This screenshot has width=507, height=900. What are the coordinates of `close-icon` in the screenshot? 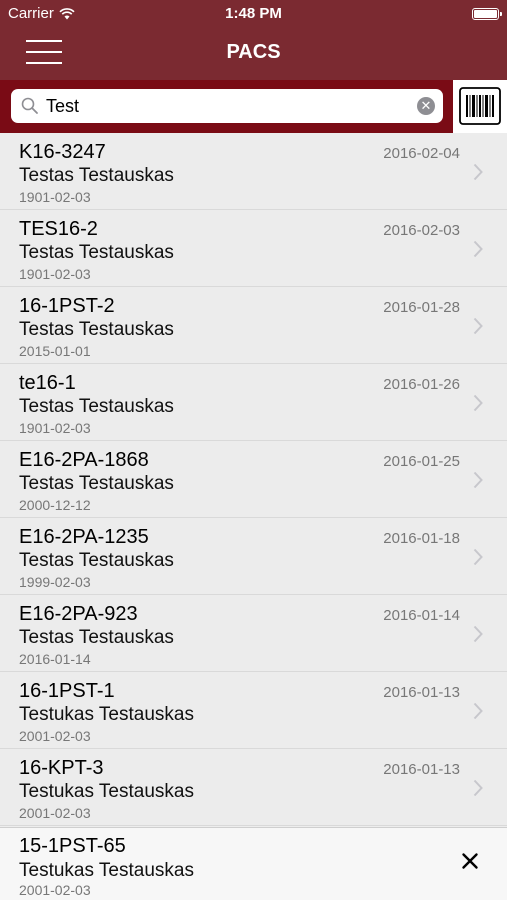 It's located at (470, 861).